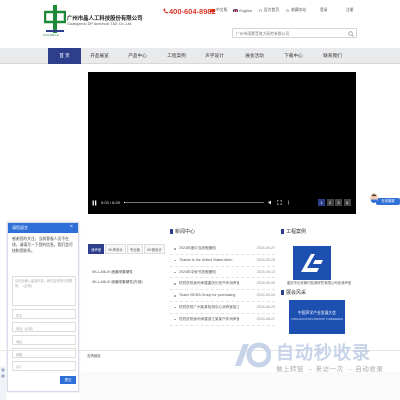  What do you see at coordinates (222, 10) in the screenshot?
I see `lang-cn-label: 中文版` at bounding box center [222, 10].